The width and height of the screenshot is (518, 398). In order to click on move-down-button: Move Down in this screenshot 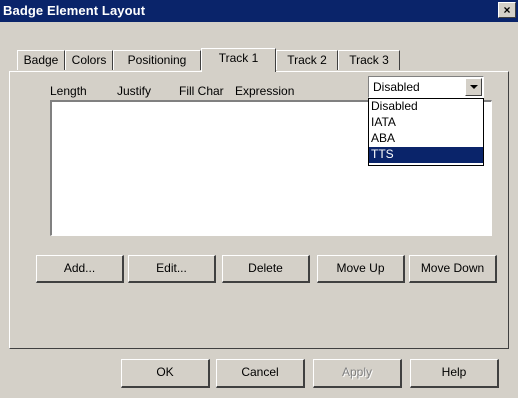, I will do `click(453, 269)`.